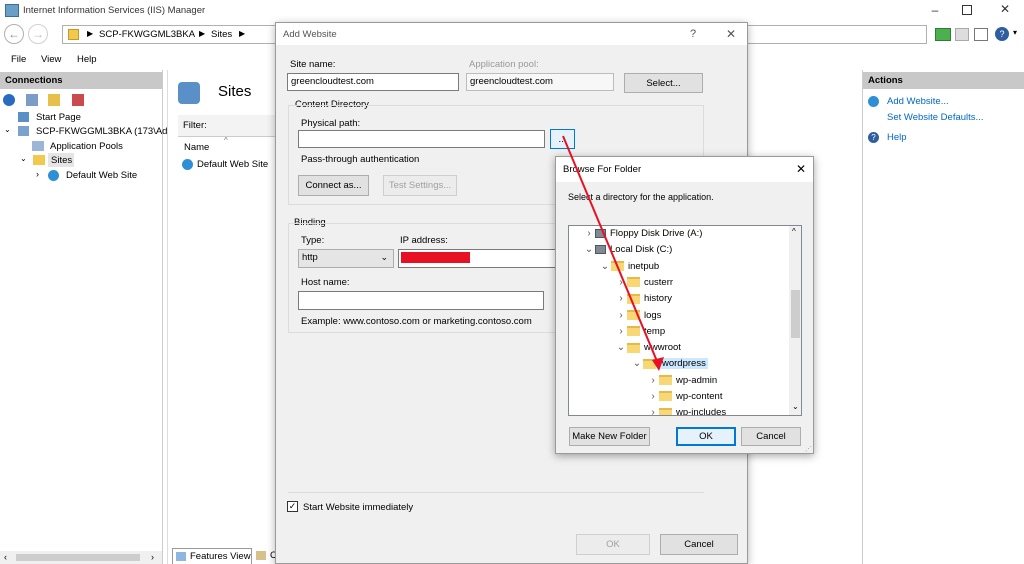 Image resolution: width=1024 pixels, height=564 pixels. I want to click on folder-tree-item: › Floppy Disk Drive (A:), so click(642, 235).